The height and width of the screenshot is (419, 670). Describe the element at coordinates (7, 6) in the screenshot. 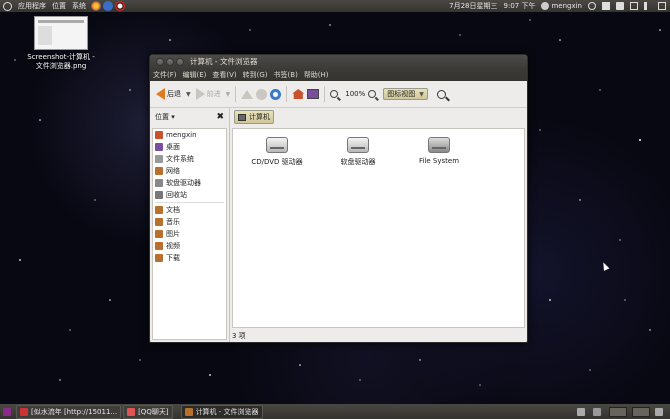

I see `ubuntu-logo-icon` at that location.